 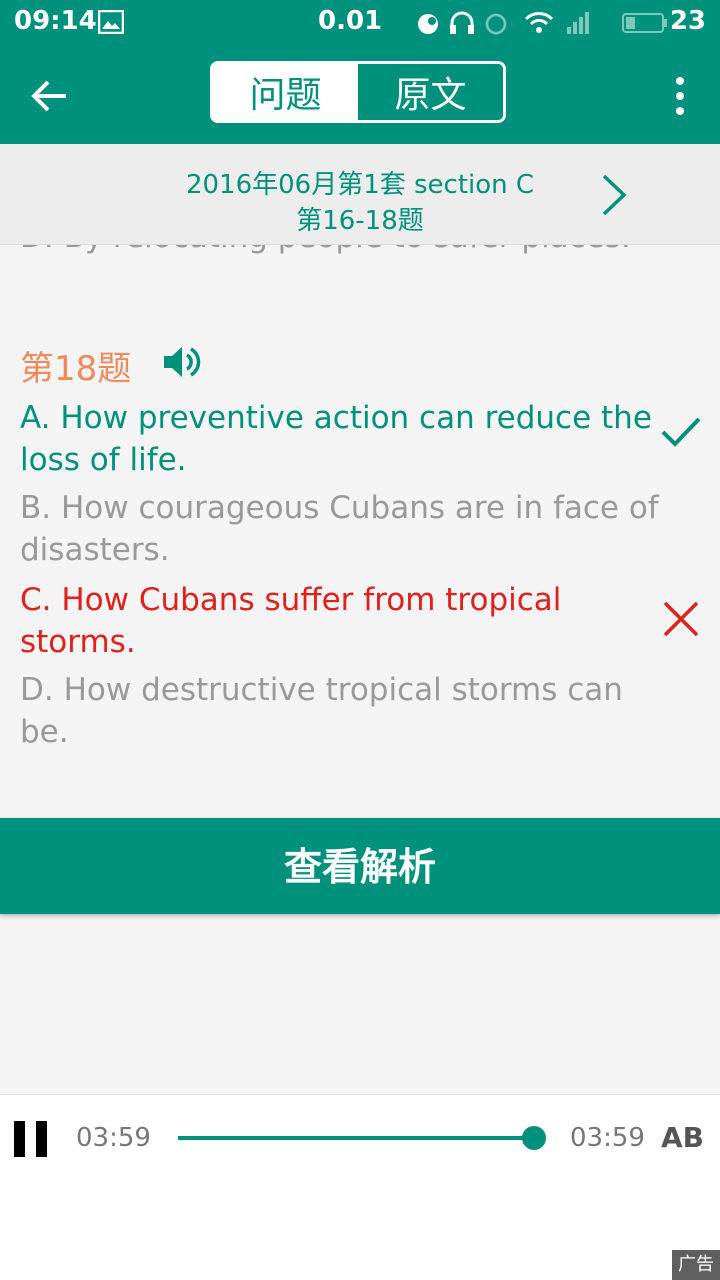 What do you see at coordinates (325, 250) in the screenshot?
I see `previous-option: D. By relocating people to safer places.` at bounding box center [325, 250].